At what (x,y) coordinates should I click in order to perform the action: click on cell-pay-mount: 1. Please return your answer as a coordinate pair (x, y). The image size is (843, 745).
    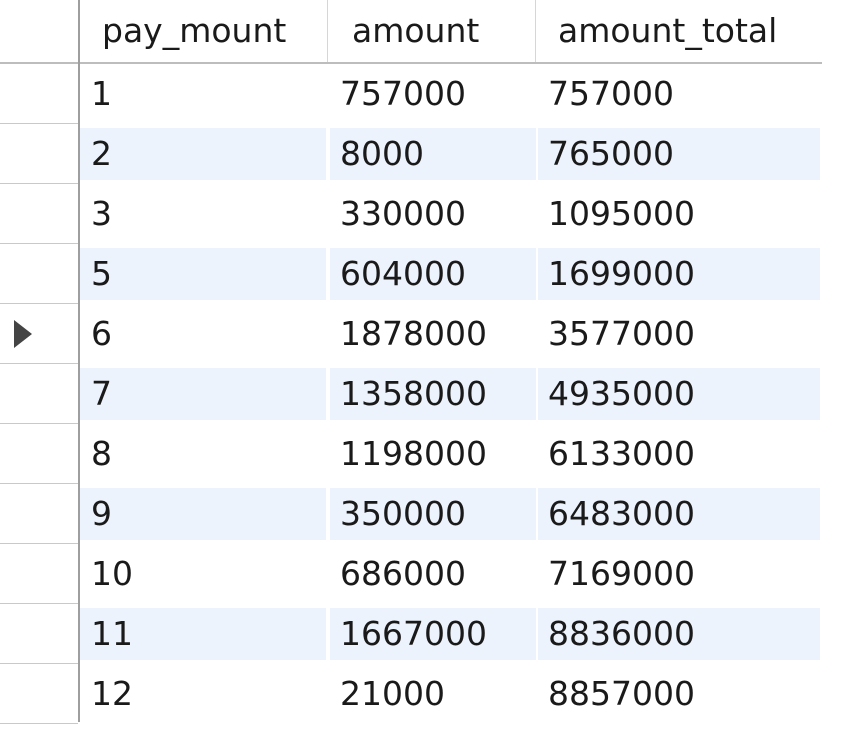
    Looking at the image, I should click on (203, 94).